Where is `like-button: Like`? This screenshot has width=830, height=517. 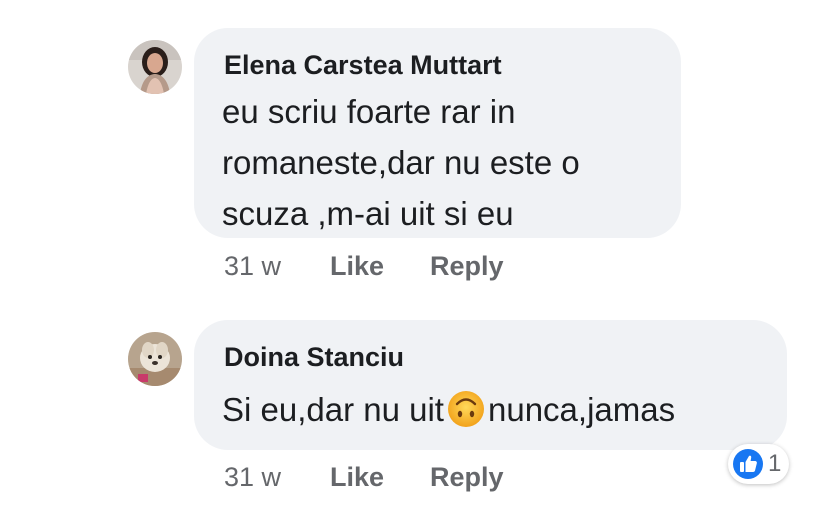 like-button: Like is located at coordinates (357, 477).